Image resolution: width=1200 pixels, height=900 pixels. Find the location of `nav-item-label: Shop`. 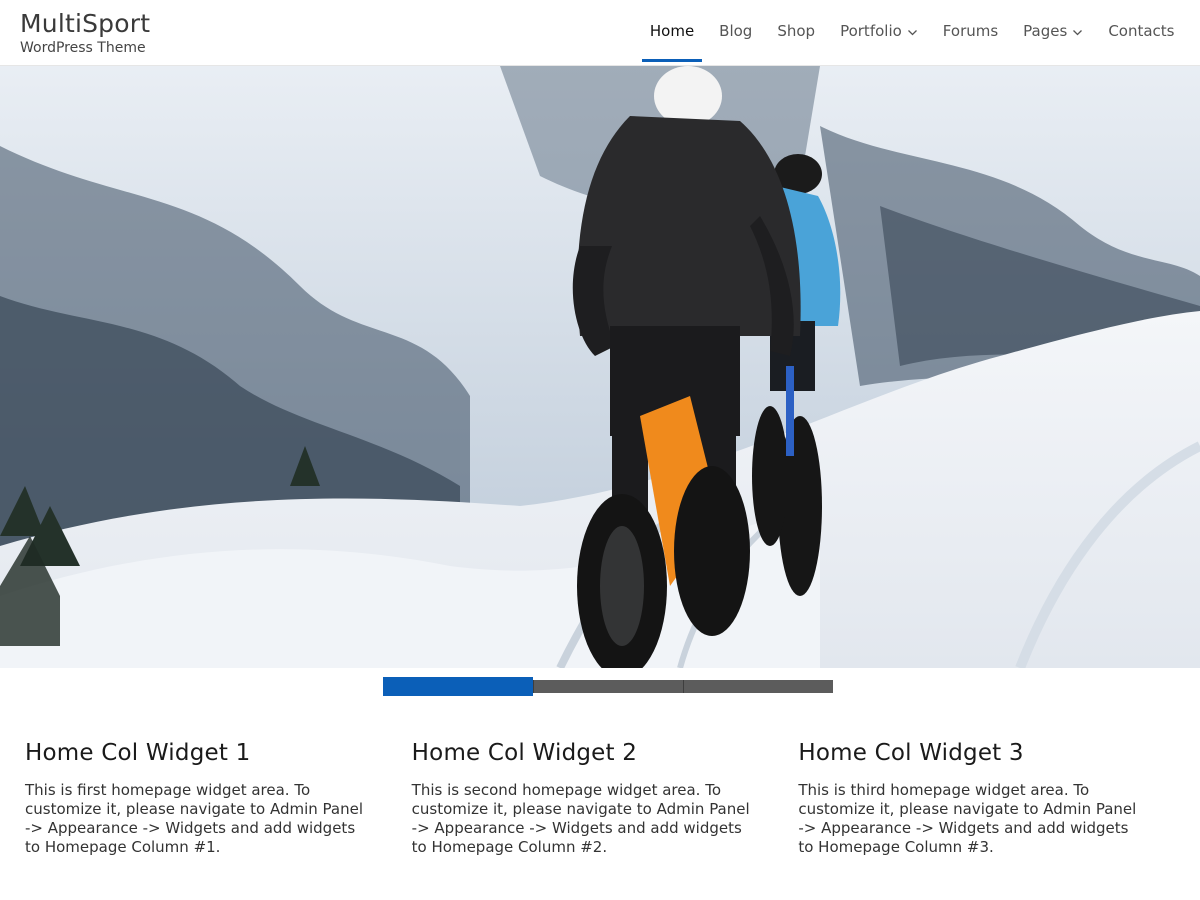

nav-item-label: Shop is located at coordinates (796, 31).